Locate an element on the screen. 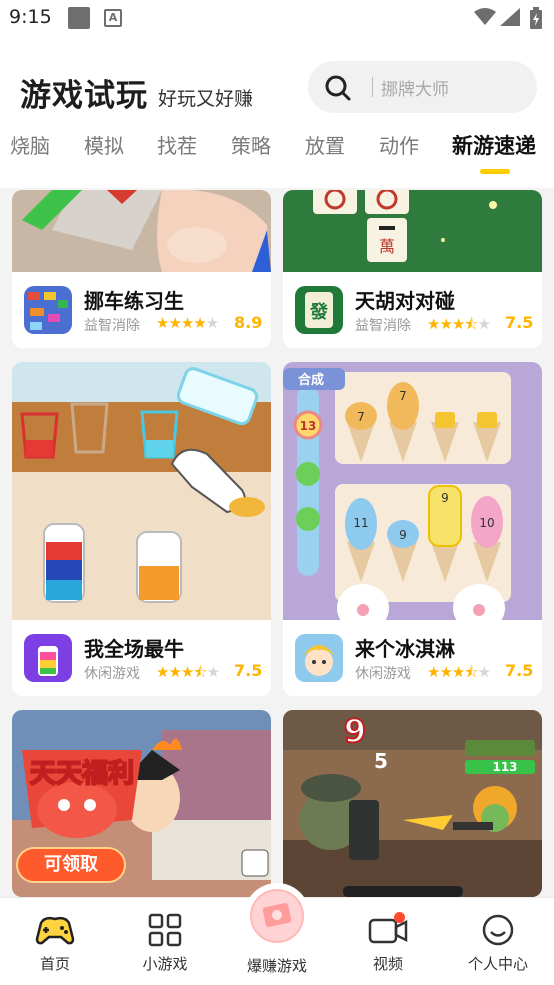 The width and height of the screenshot is (554, 985). app-icon-woquanchang is located at coordinates (48, 658).